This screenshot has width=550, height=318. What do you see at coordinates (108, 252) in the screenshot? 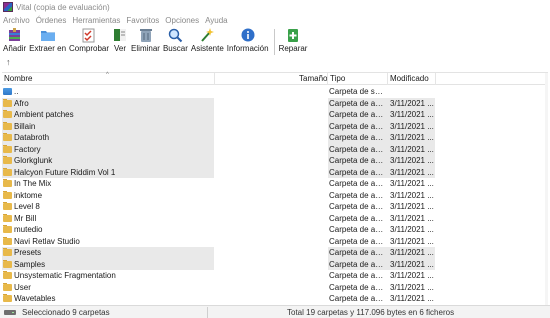
I see `cell-name: Presets` at bounding box center [108, 252].